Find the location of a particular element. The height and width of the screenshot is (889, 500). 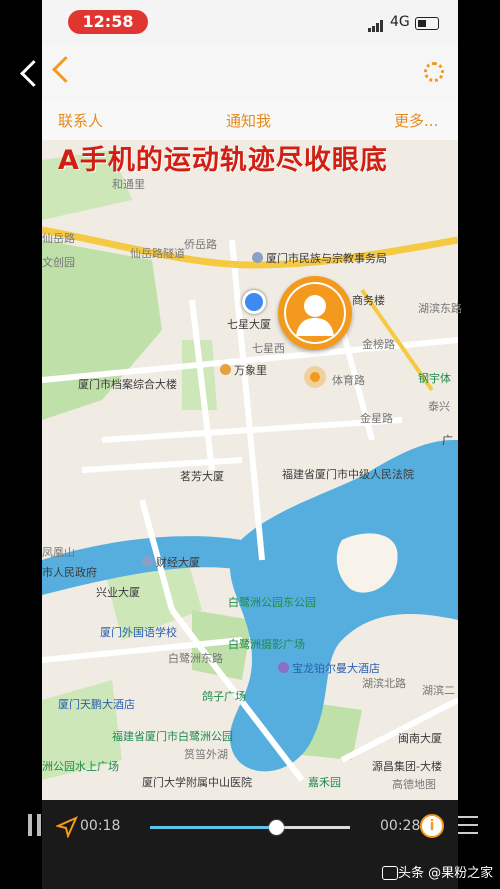

road-label: 金星路 is located at coordinates (376, 418).